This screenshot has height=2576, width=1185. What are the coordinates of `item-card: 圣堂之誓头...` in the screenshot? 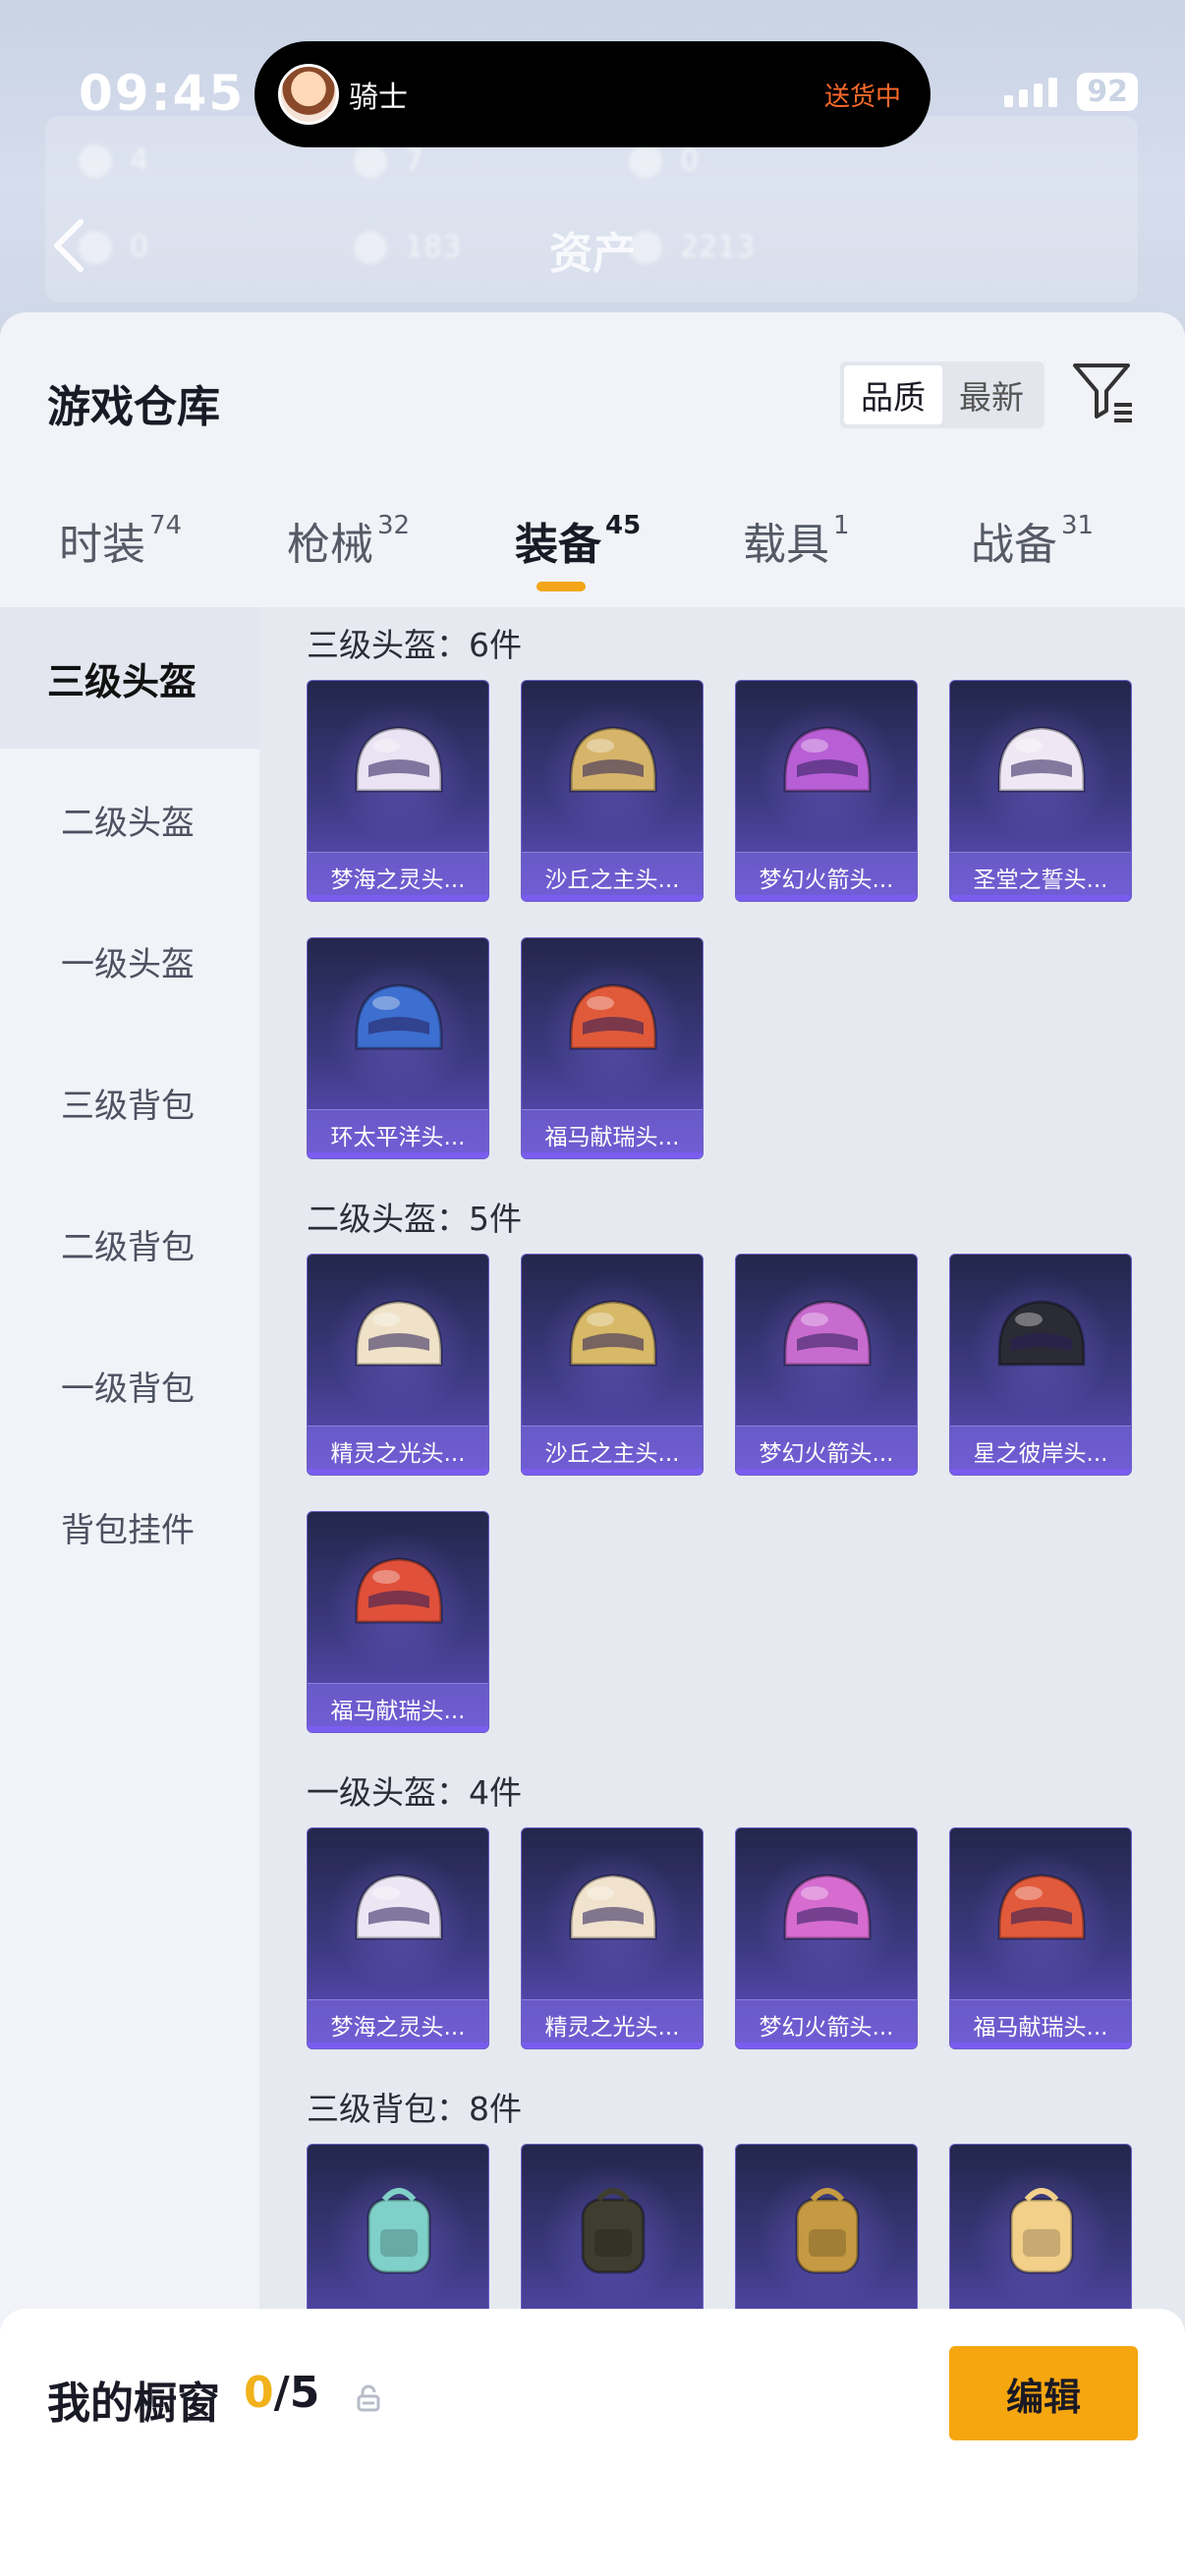 It's located at (1041, 791).